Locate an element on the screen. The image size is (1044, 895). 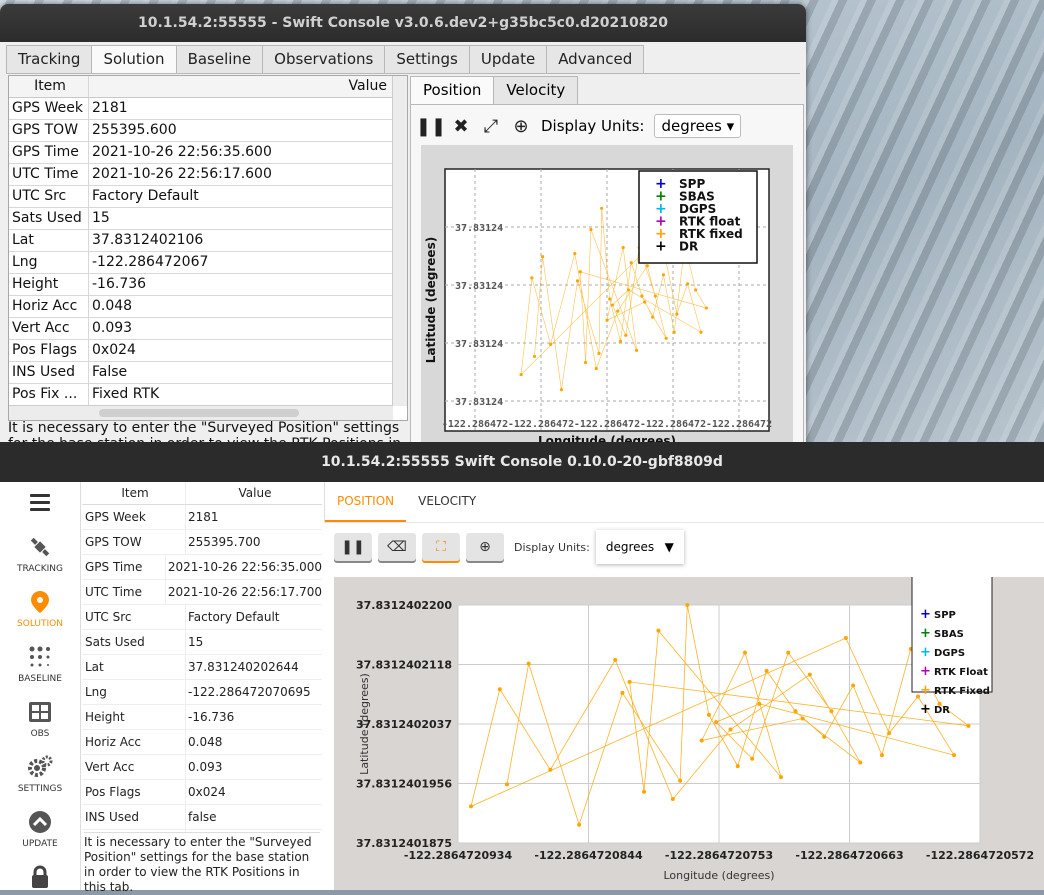
display-units-label: Display Units: is located at coordinates (552, 547).